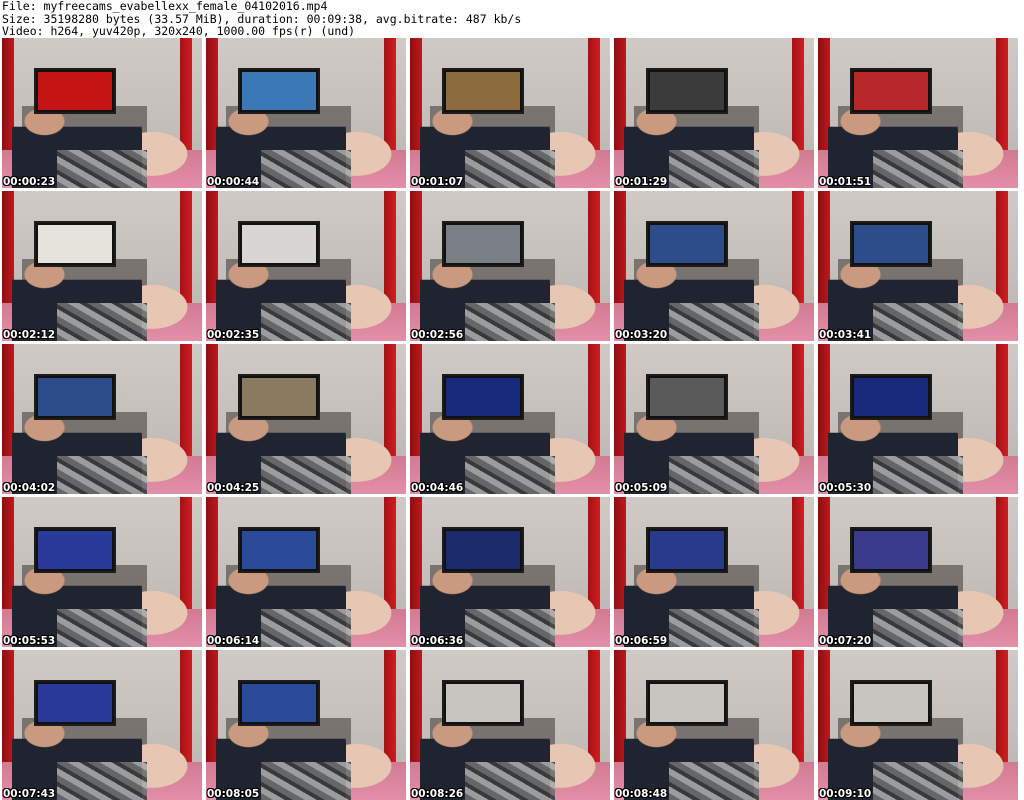 This screenshot has height=800, width=1024. I want to click on timestamp-label: 00:01:07, so click(437, 182).